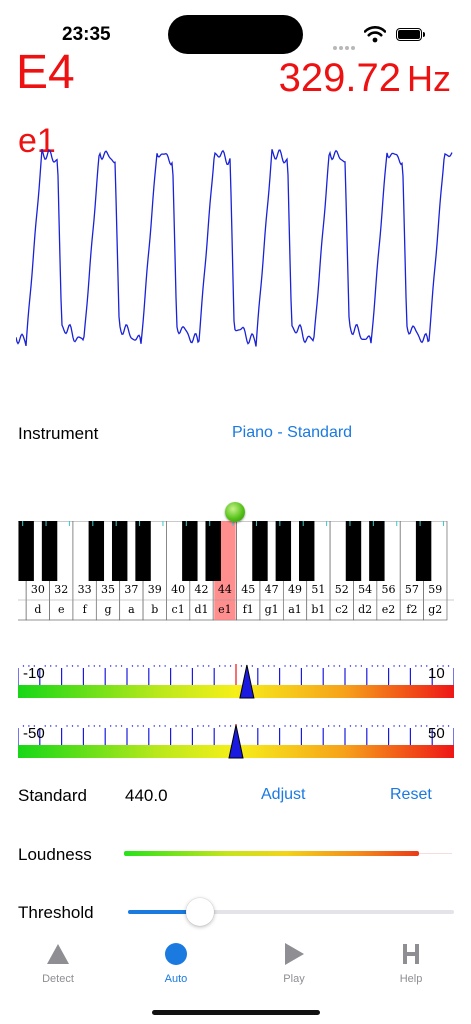  Describe the element at coordinates (225, 589) in the screenshot. I see `piano-key-number: 44` at that location.